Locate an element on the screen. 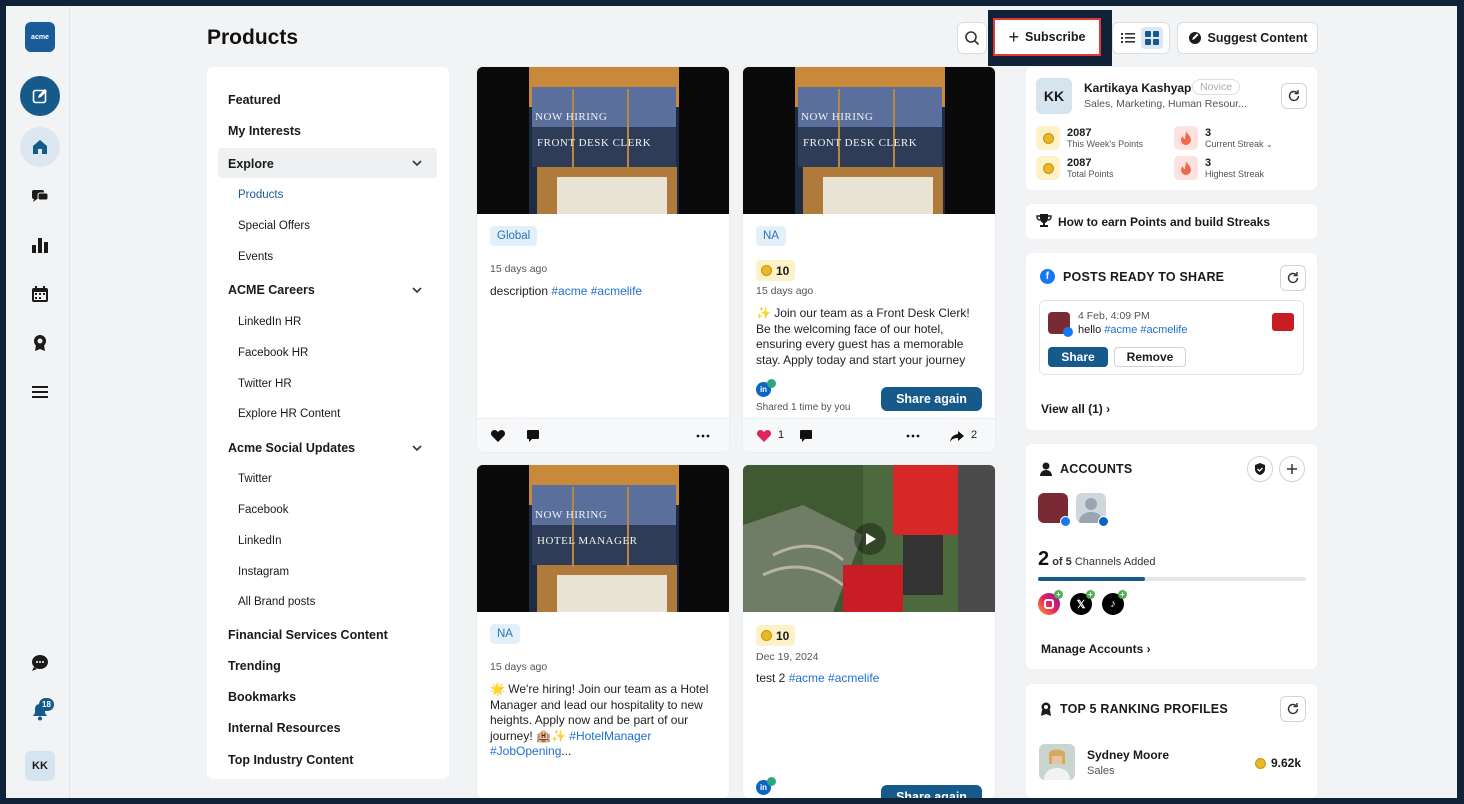 The width and height of the screenshot is (1464, 804). subscribe-label: Subscribe is located at coordinates (1055, 37).